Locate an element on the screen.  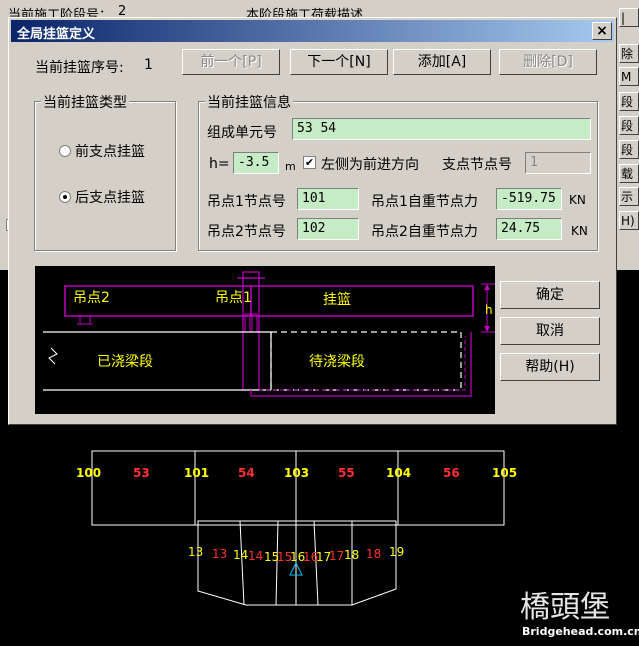
node-label: 14 is located at coordinates (240, 555).